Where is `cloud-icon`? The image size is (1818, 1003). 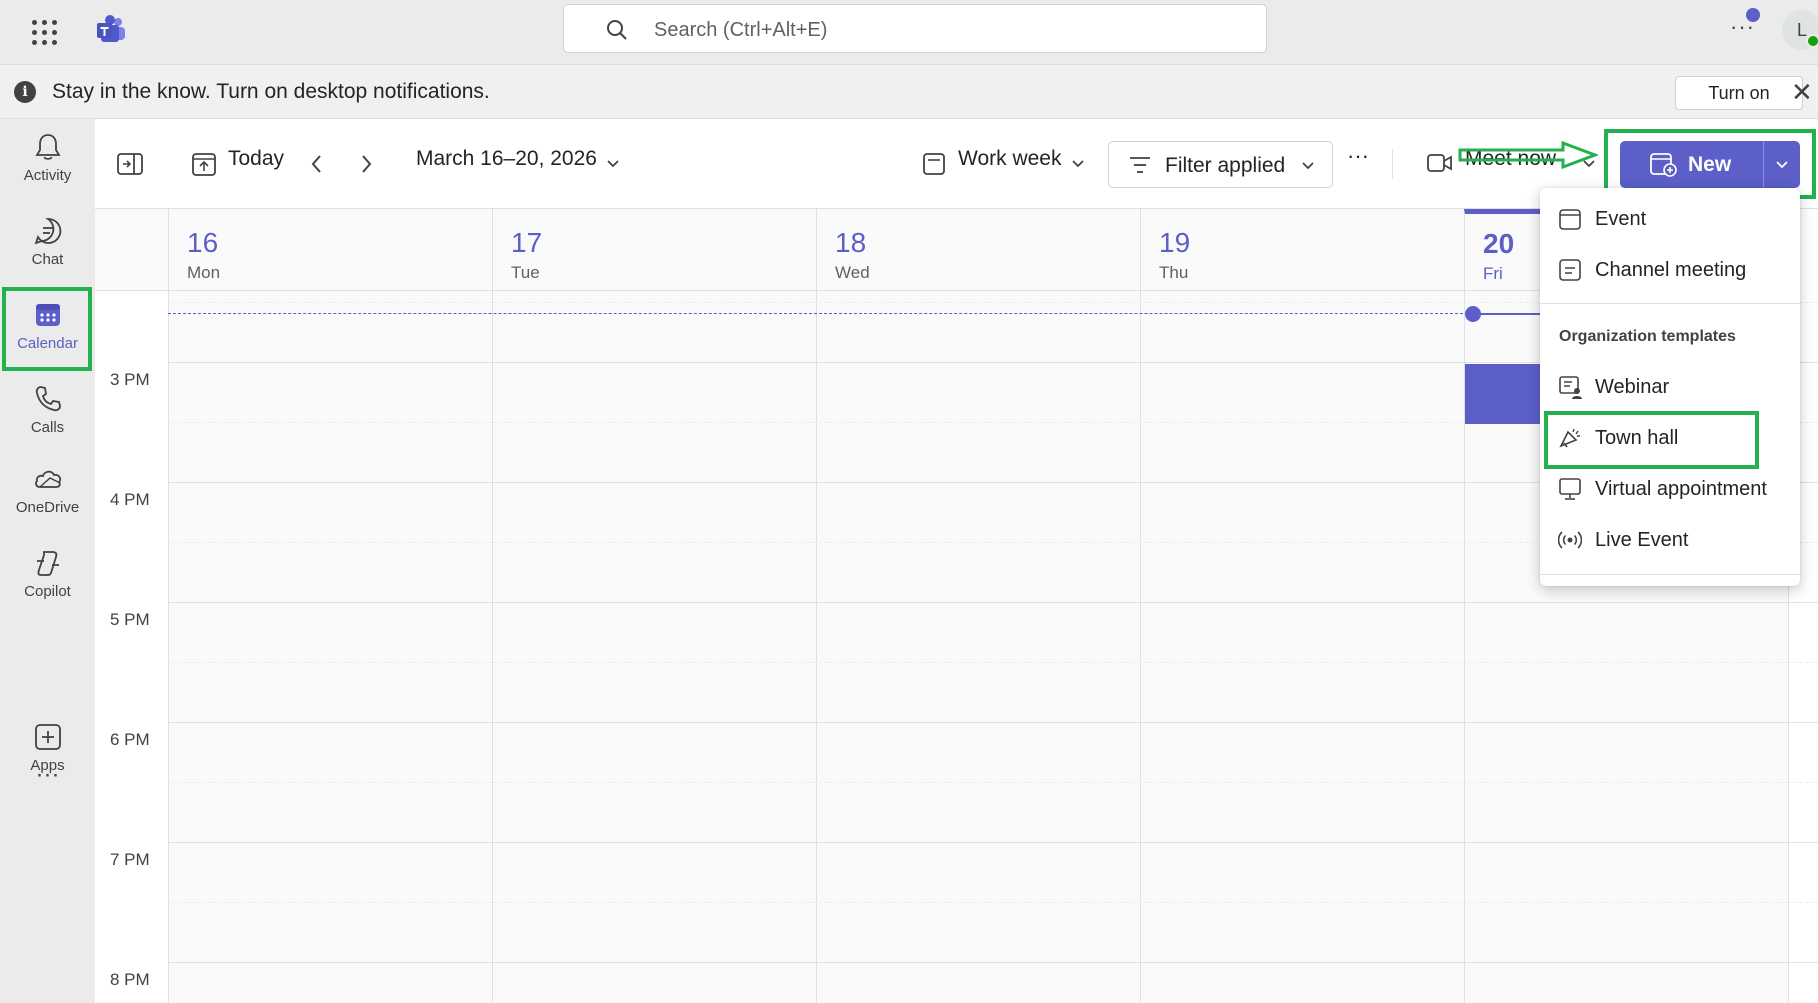
cloud-icon is located at coordinates (47, 479).